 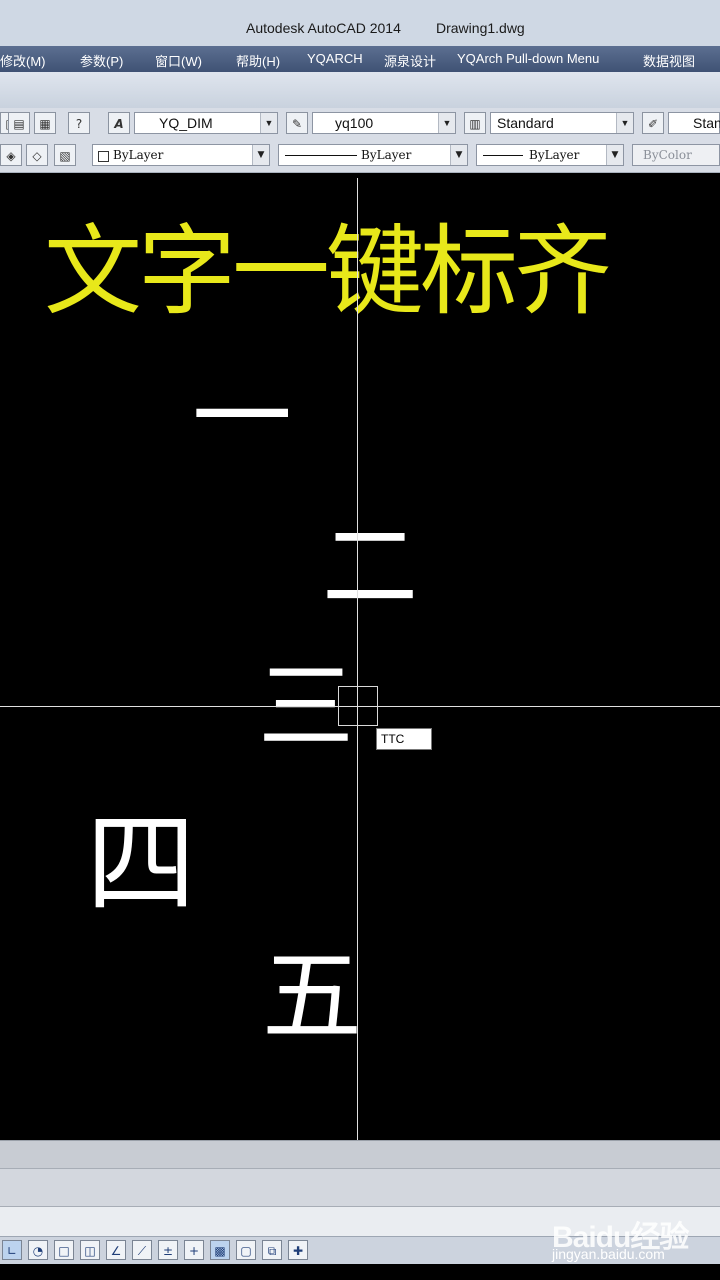 What do you see at coordinates (480, 28) in the screenshot?
I see `file-name: Drawing1.dwg` at bounding box center [480, 28].